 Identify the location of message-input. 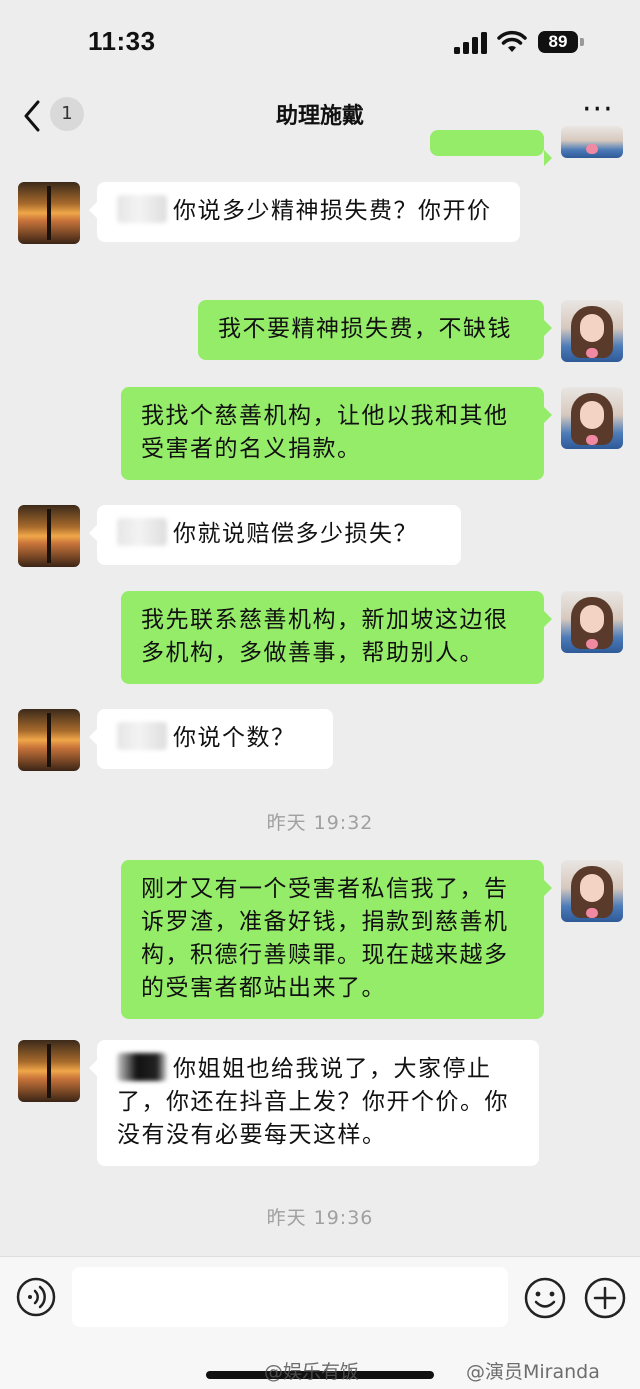
(290, 1297).